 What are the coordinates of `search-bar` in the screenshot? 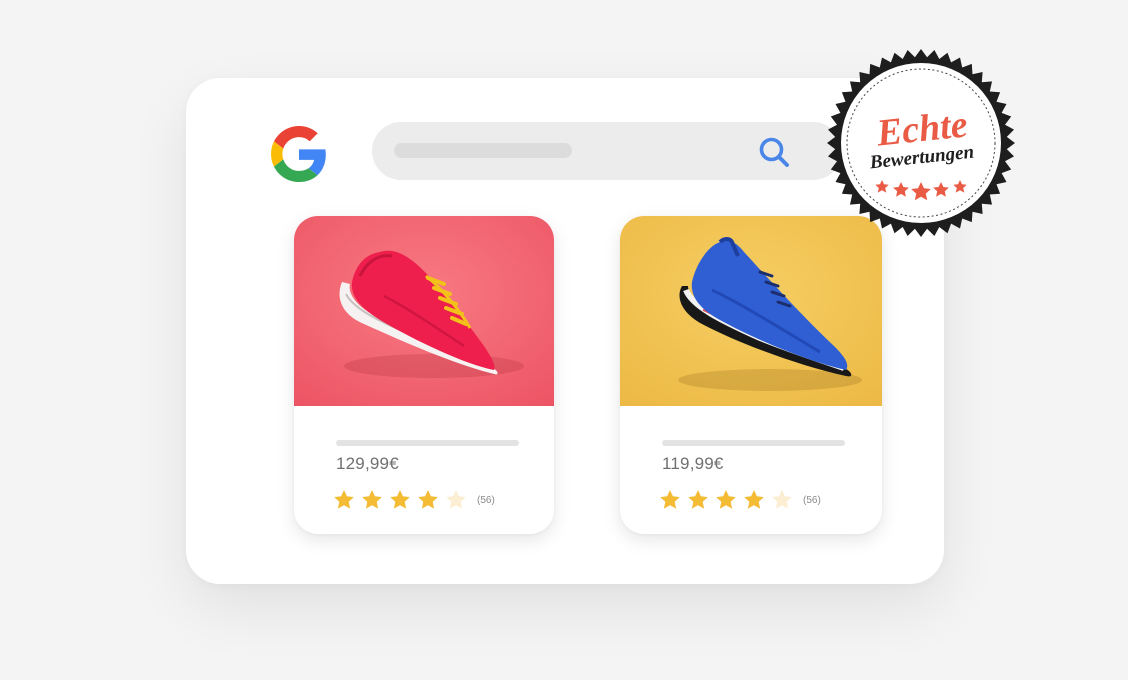 It's located at (607, 151).